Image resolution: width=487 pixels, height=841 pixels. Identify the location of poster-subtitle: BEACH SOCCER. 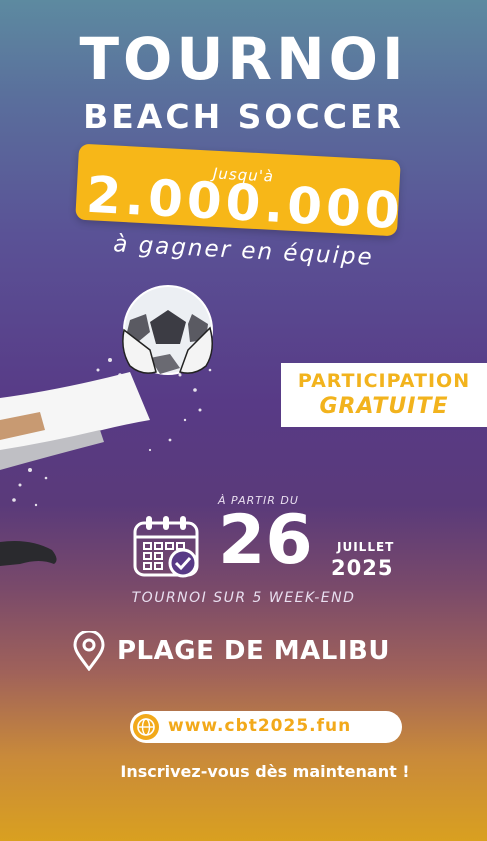
(243, 116).